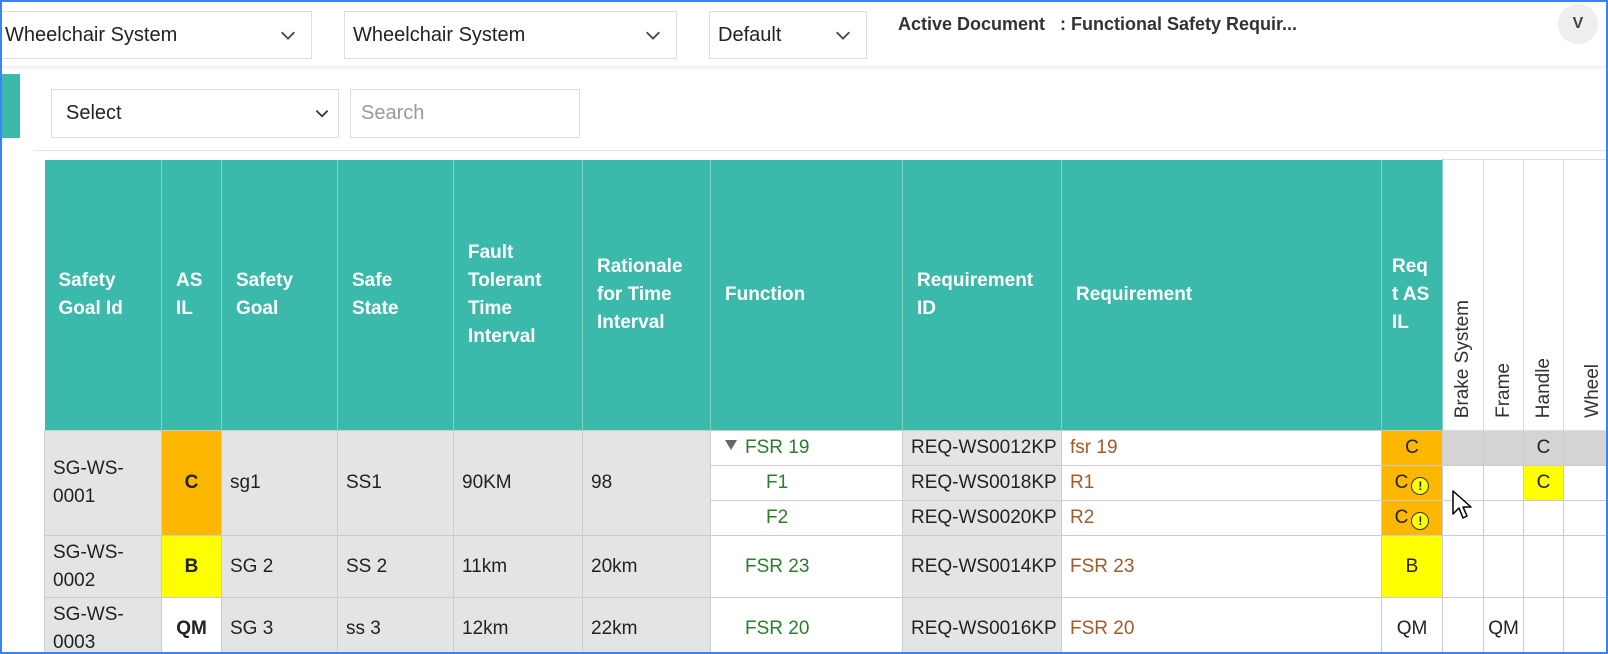  I want to click on col-header-handle: Handle, so click(1543, 295).